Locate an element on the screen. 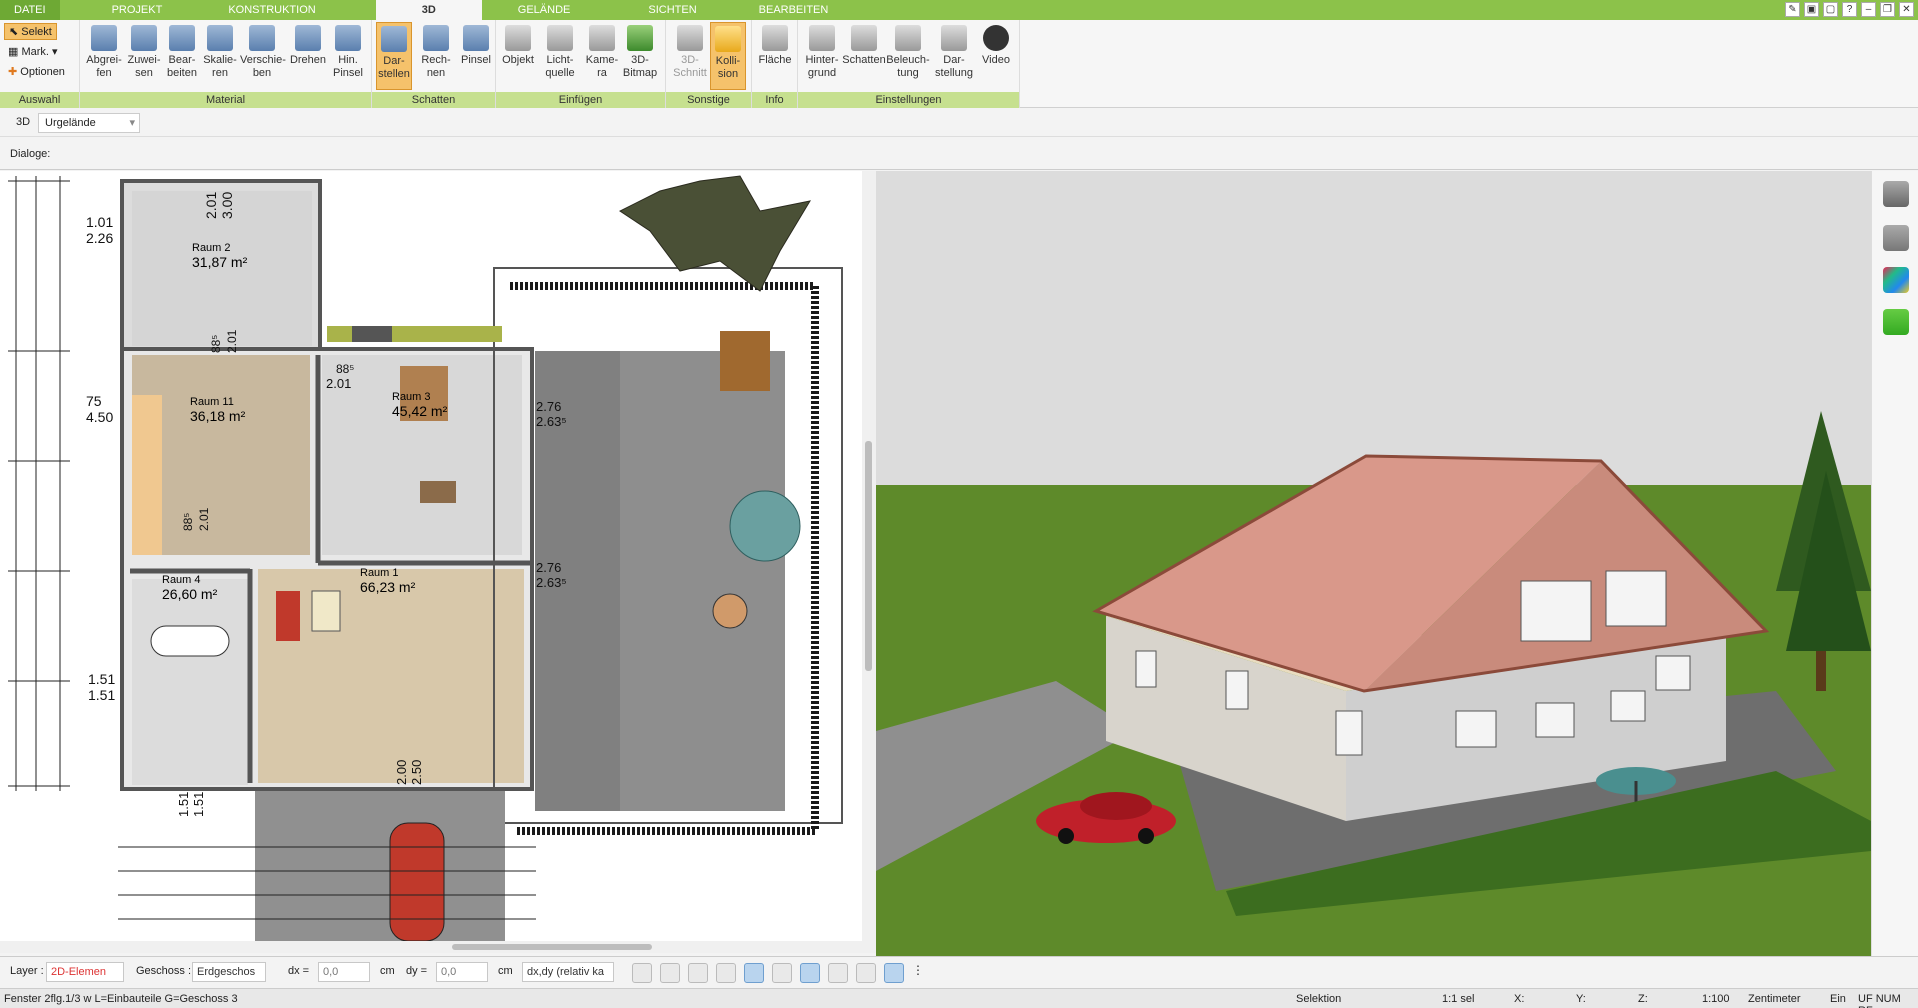 This screenshot has height=1008, width=1918. dim-label: 75 is located at coordinates (94, 401).